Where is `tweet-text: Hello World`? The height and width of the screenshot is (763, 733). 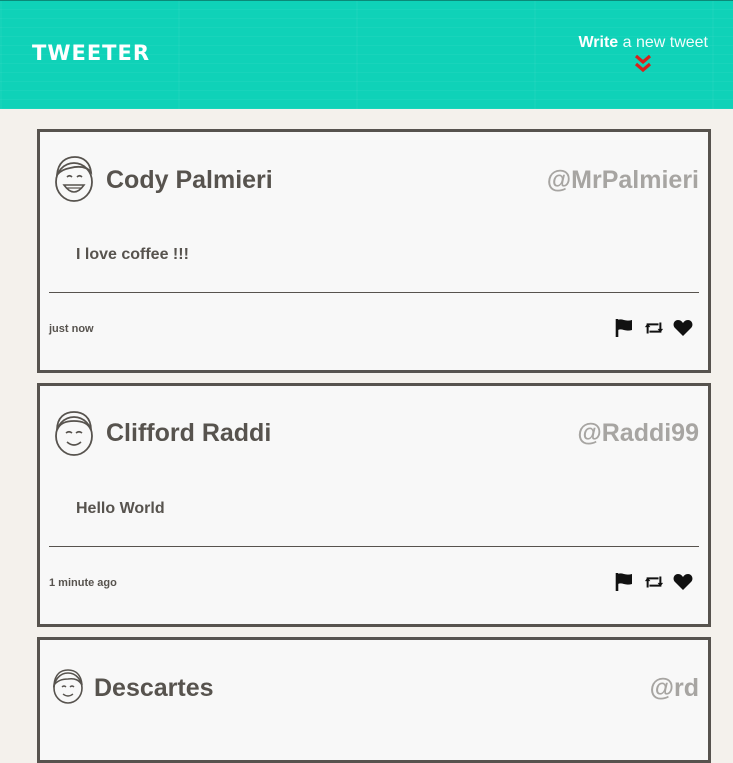
tweet-text: Hello World is located at coordinates (120, 508).